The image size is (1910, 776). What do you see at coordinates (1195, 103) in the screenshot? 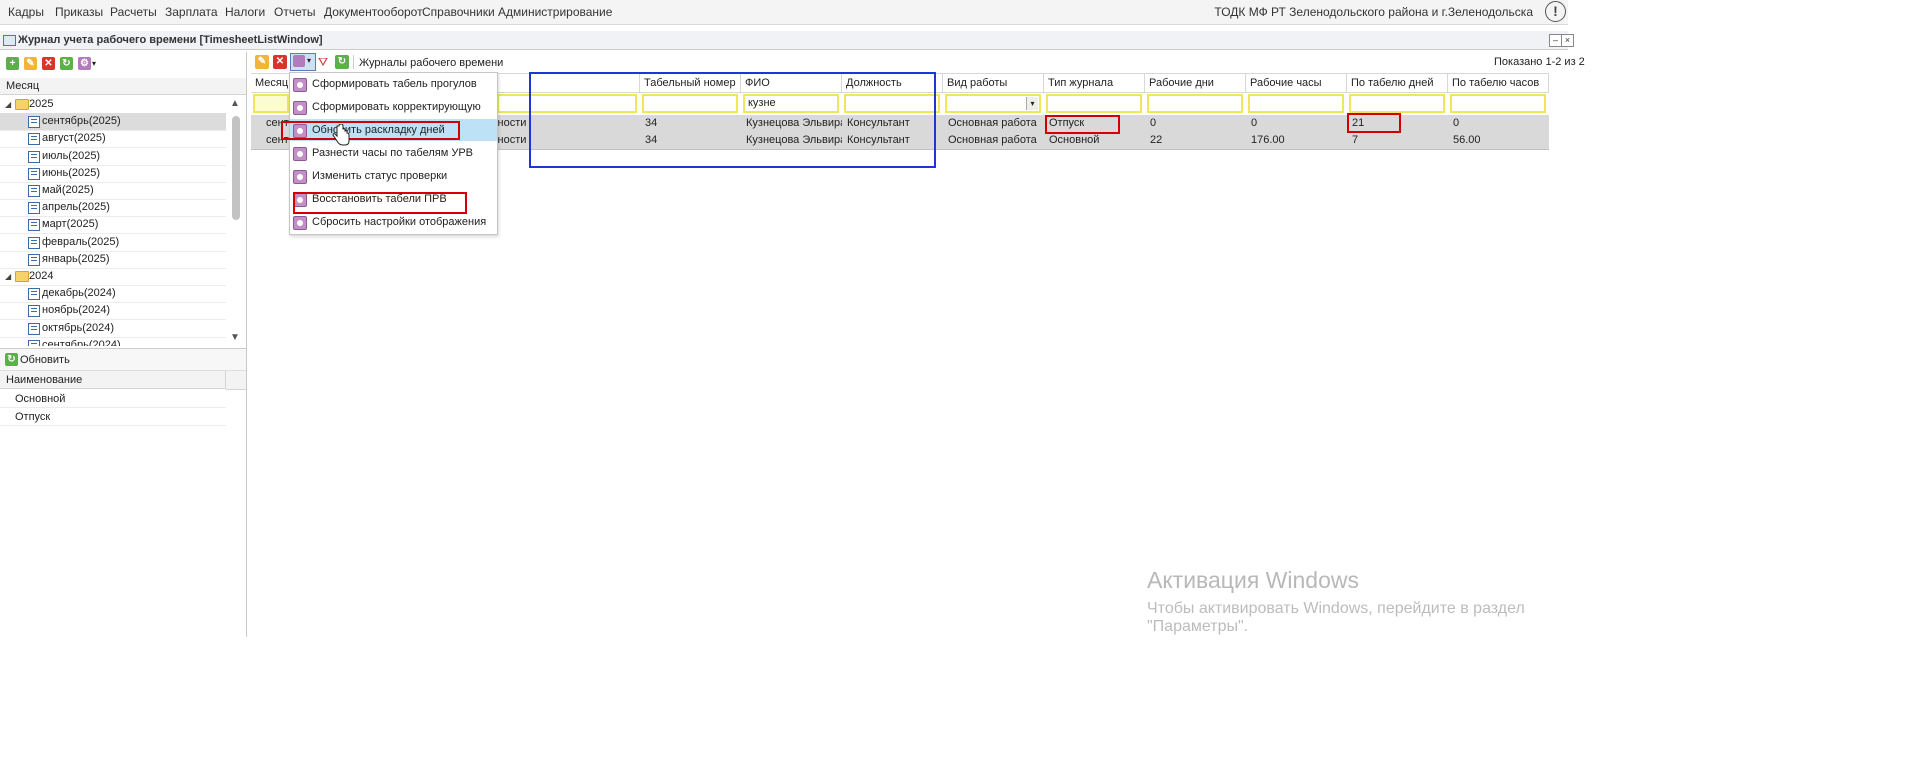
I see `filter-work-days` at bounding box center [1195, 103].